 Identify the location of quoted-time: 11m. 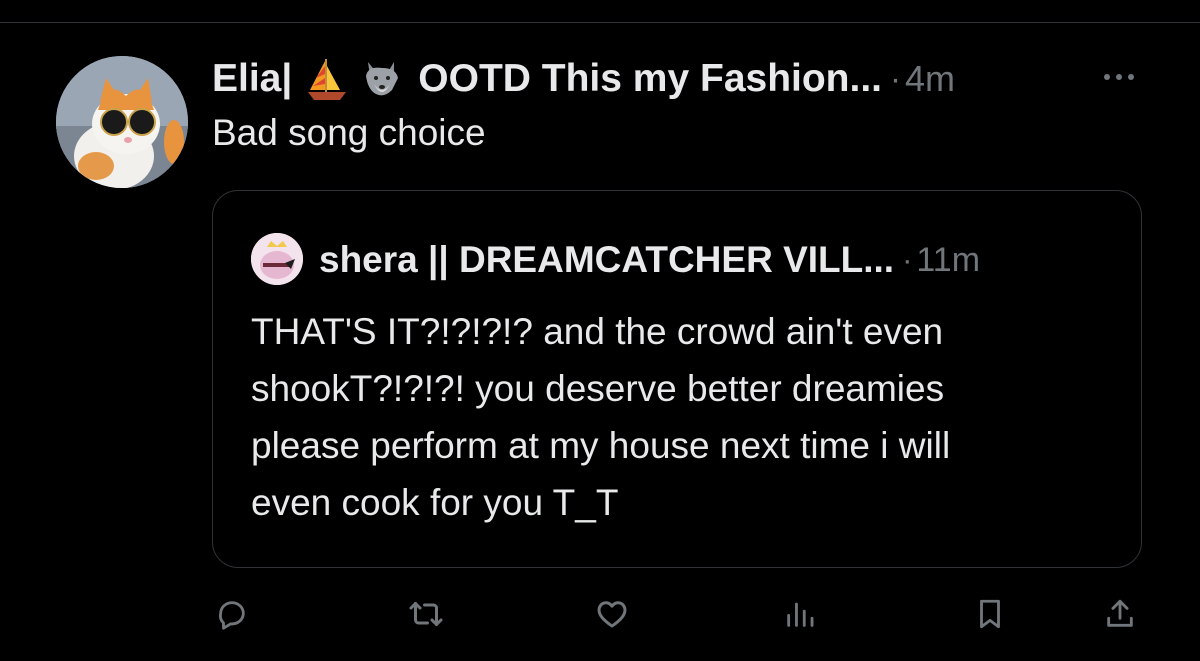
(948, 260).